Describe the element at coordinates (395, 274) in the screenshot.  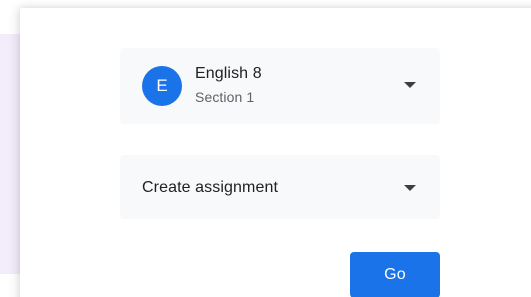
I see `go-button: Go` at that location.